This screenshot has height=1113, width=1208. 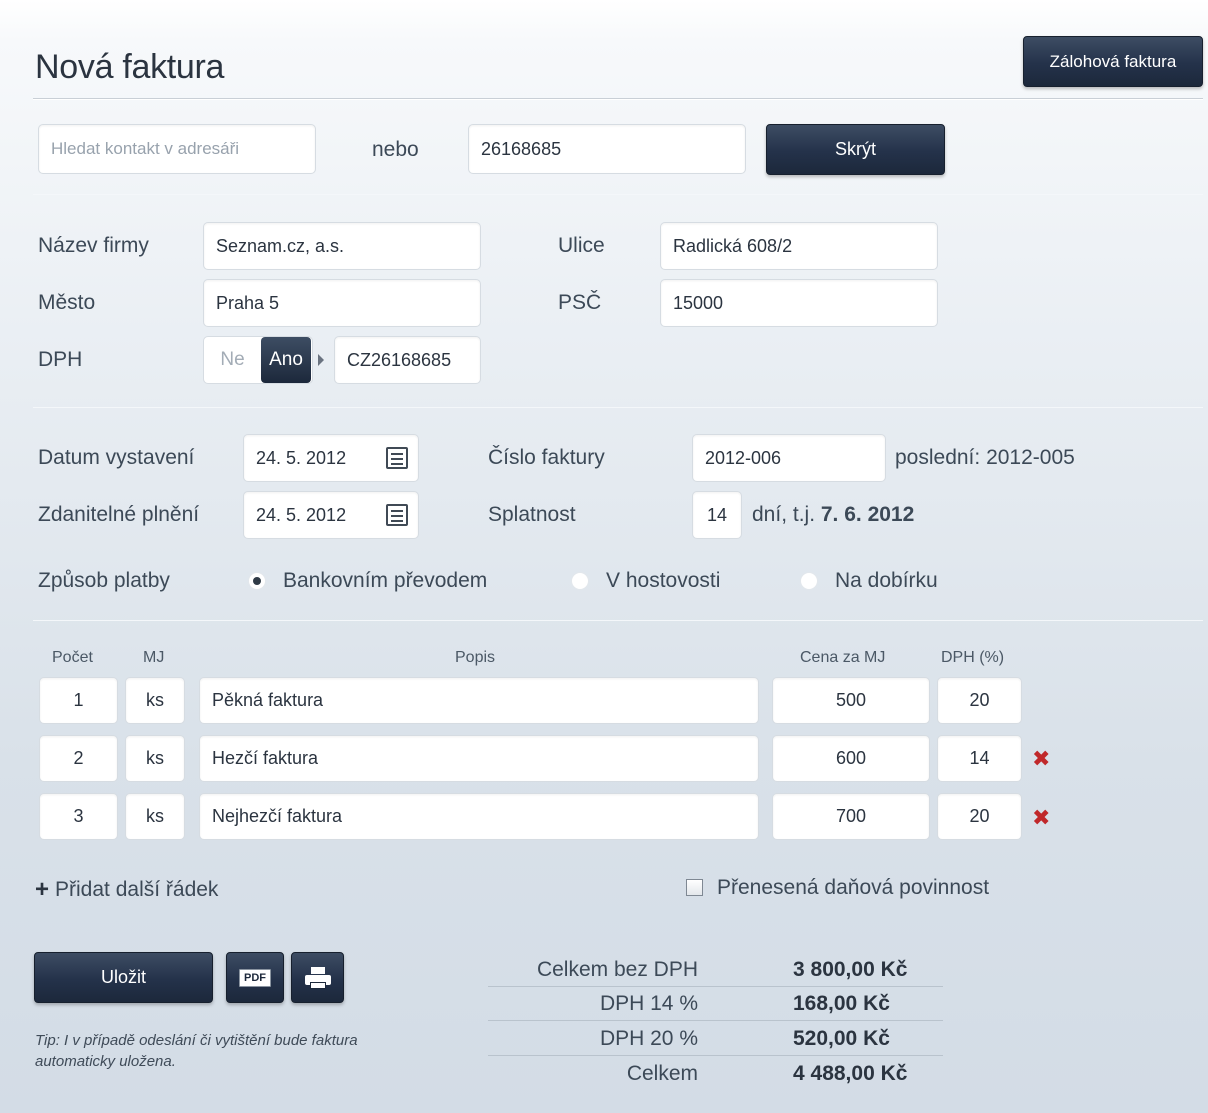 What do you see at coordinates (116, 457) in the screenshot?
I see `issue-date-label: Datum vystavení` at bounding box center [116, 457].